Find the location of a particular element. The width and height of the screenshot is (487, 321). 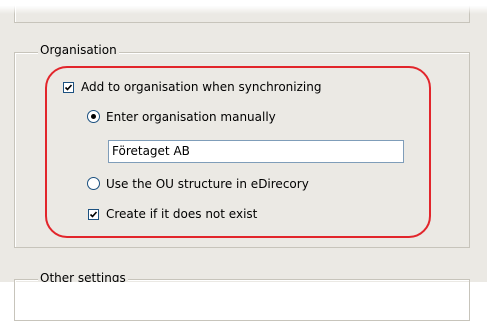

organisation-groupbox-title: Organisation is located at coordinates (78, 50).